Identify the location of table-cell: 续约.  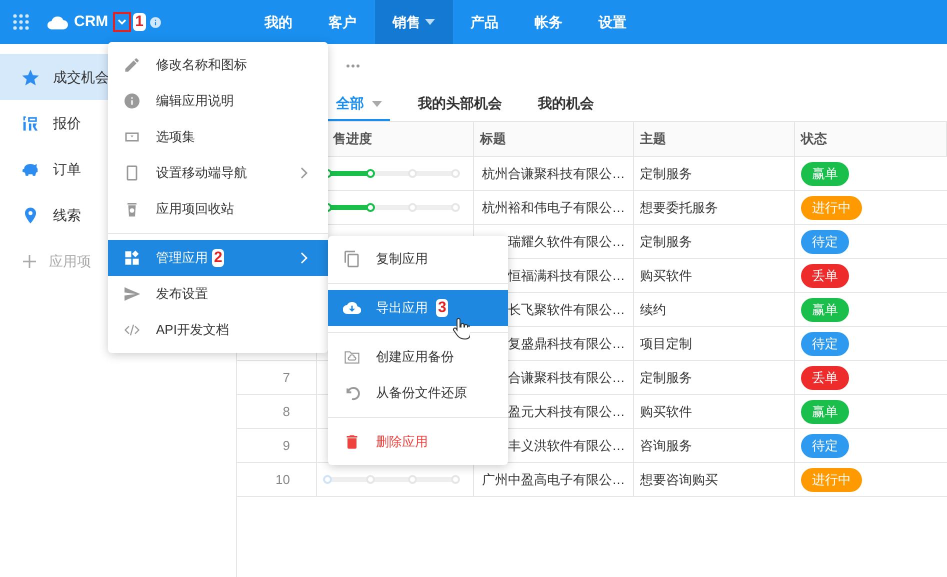
(714, 310).